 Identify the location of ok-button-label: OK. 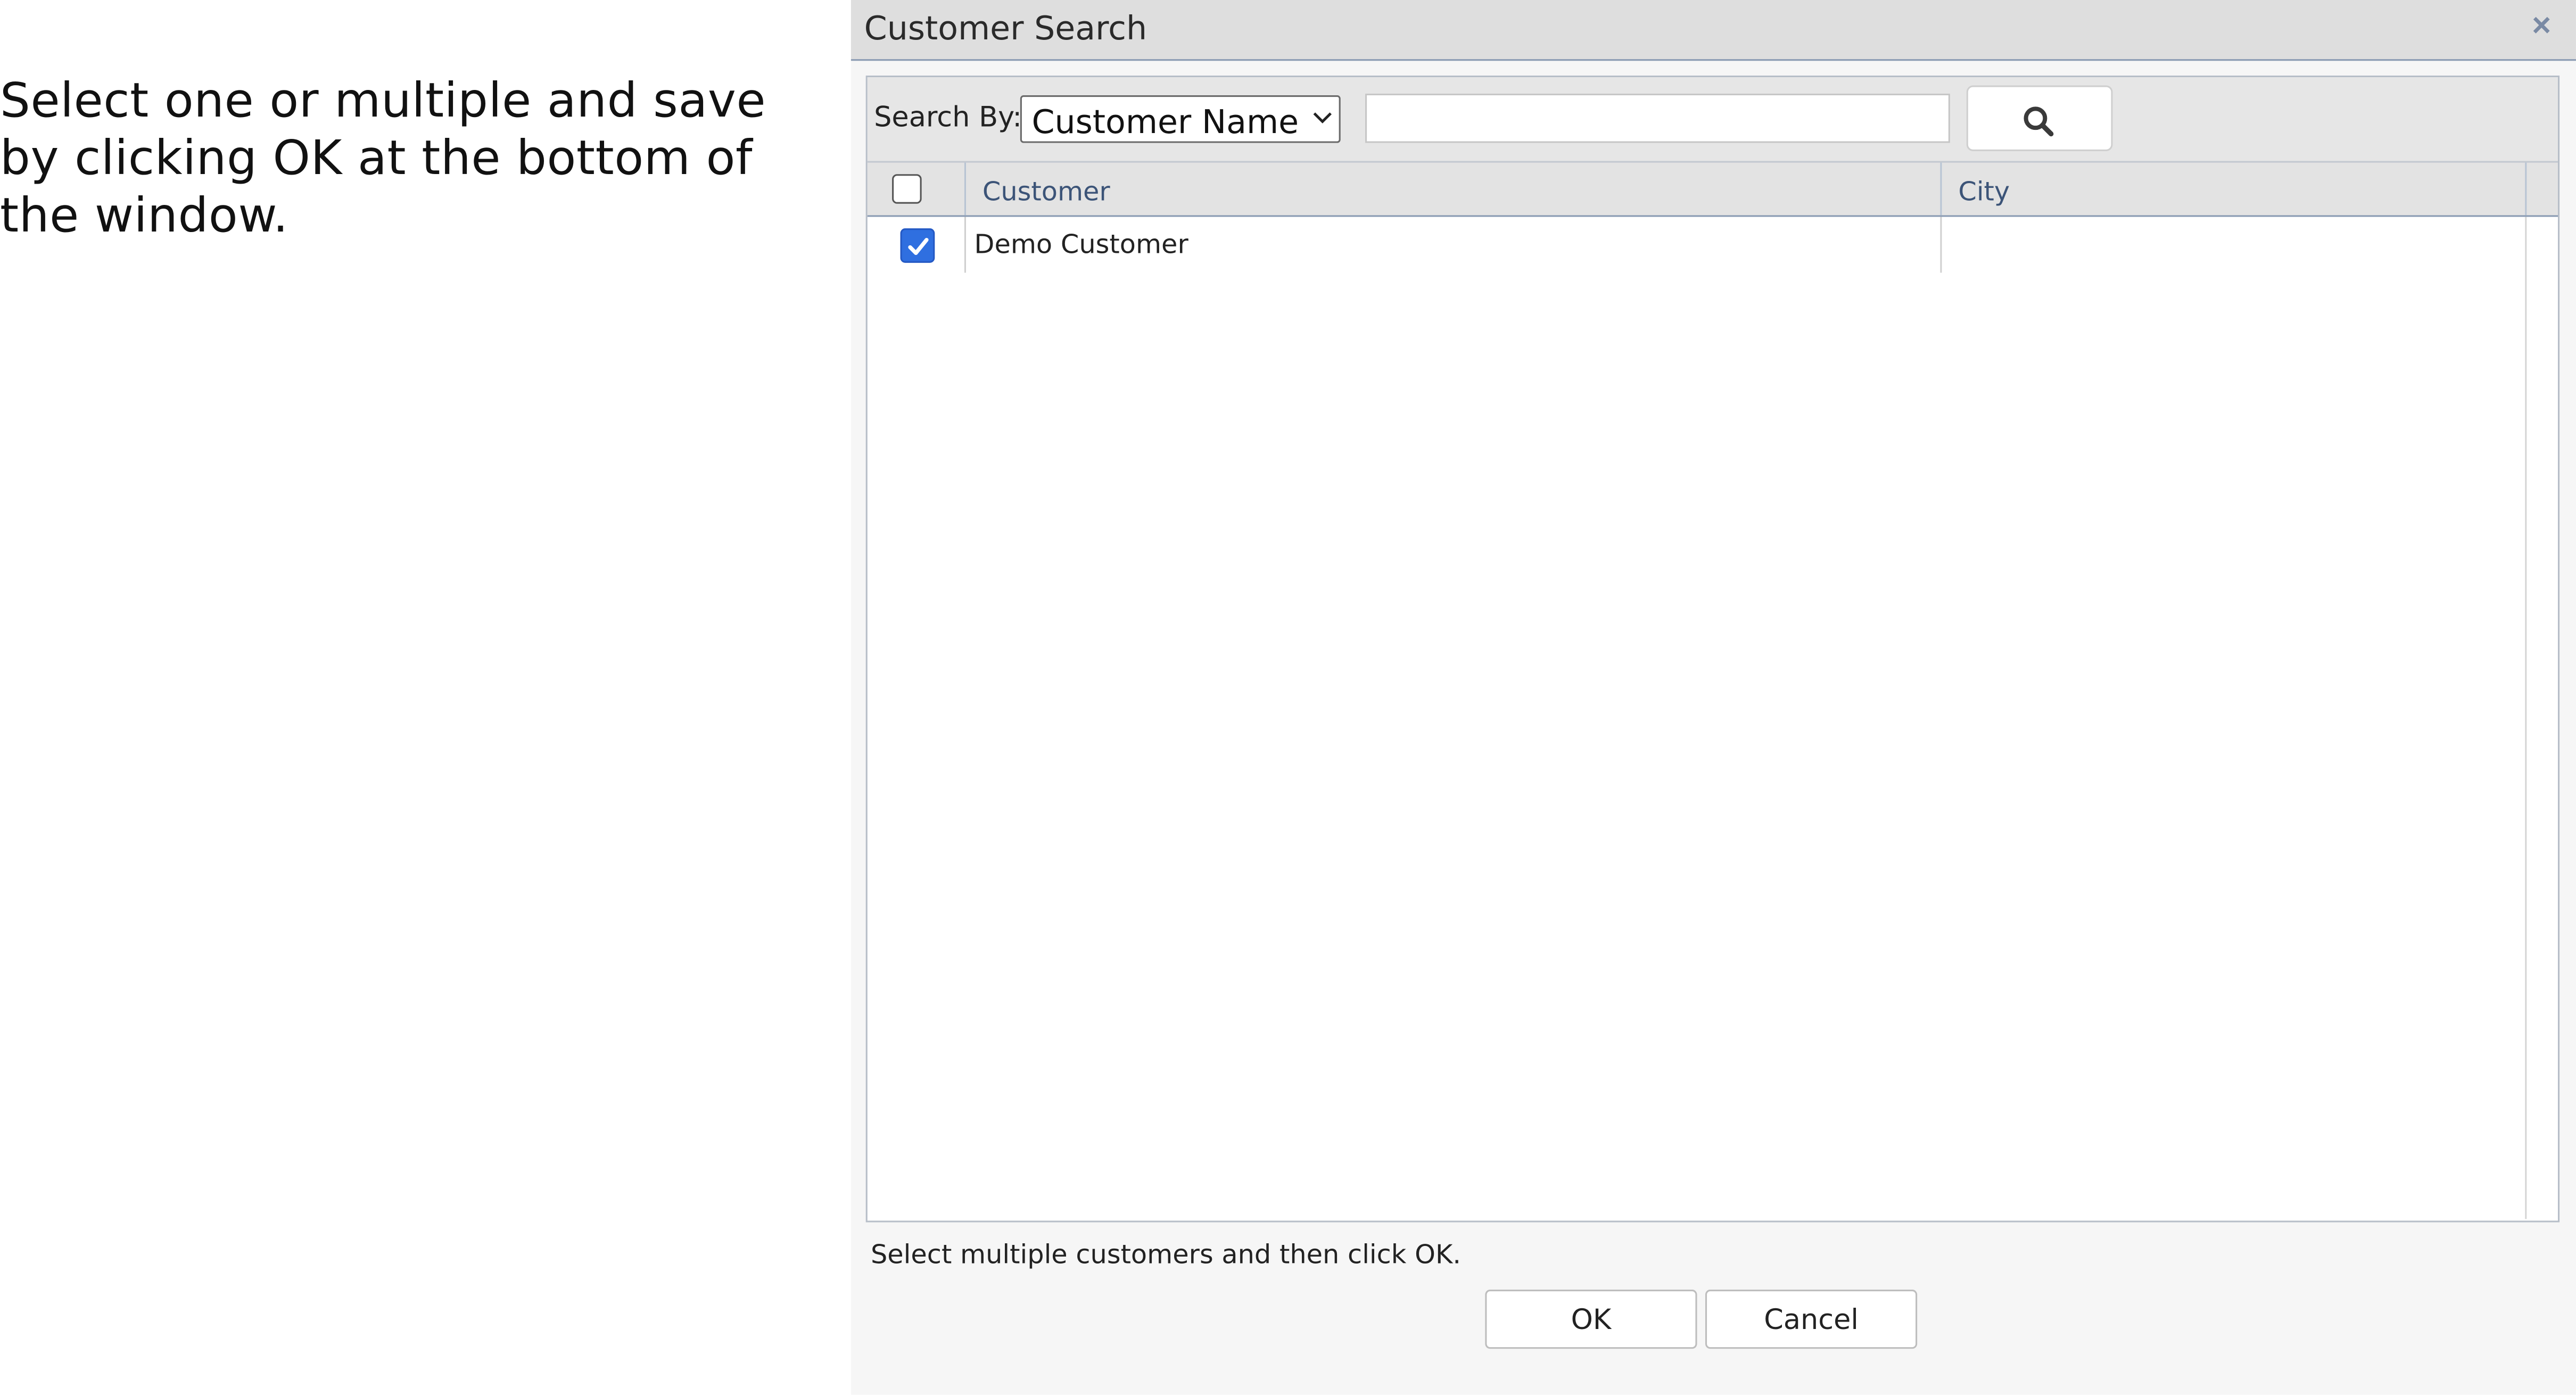
(1591, 1321).